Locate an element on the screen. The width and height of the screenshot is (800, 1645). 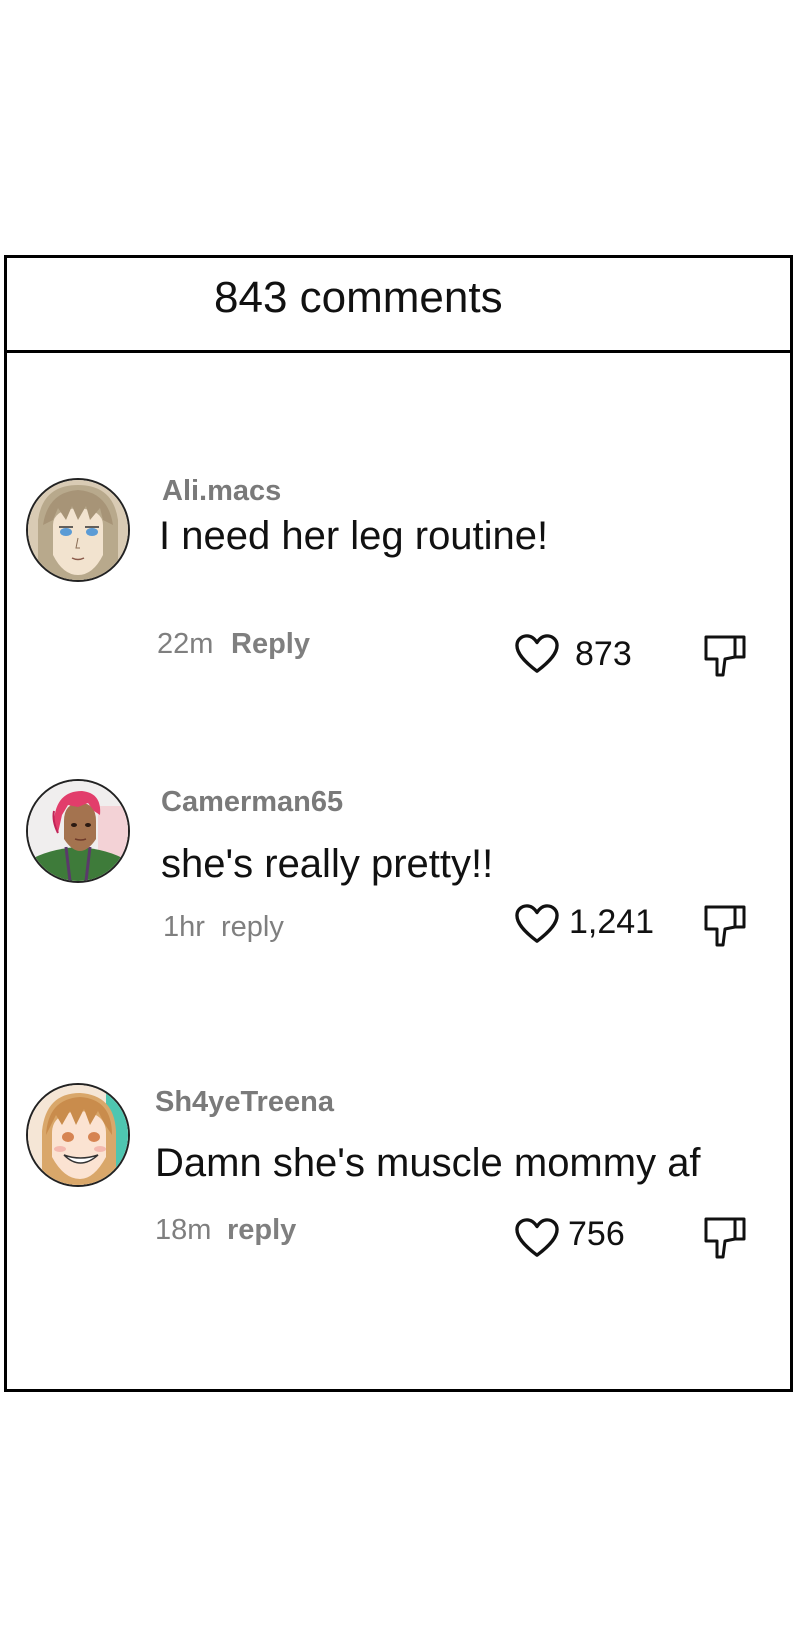
comment-username: Camerman65 is located at coordinates (252, 802).